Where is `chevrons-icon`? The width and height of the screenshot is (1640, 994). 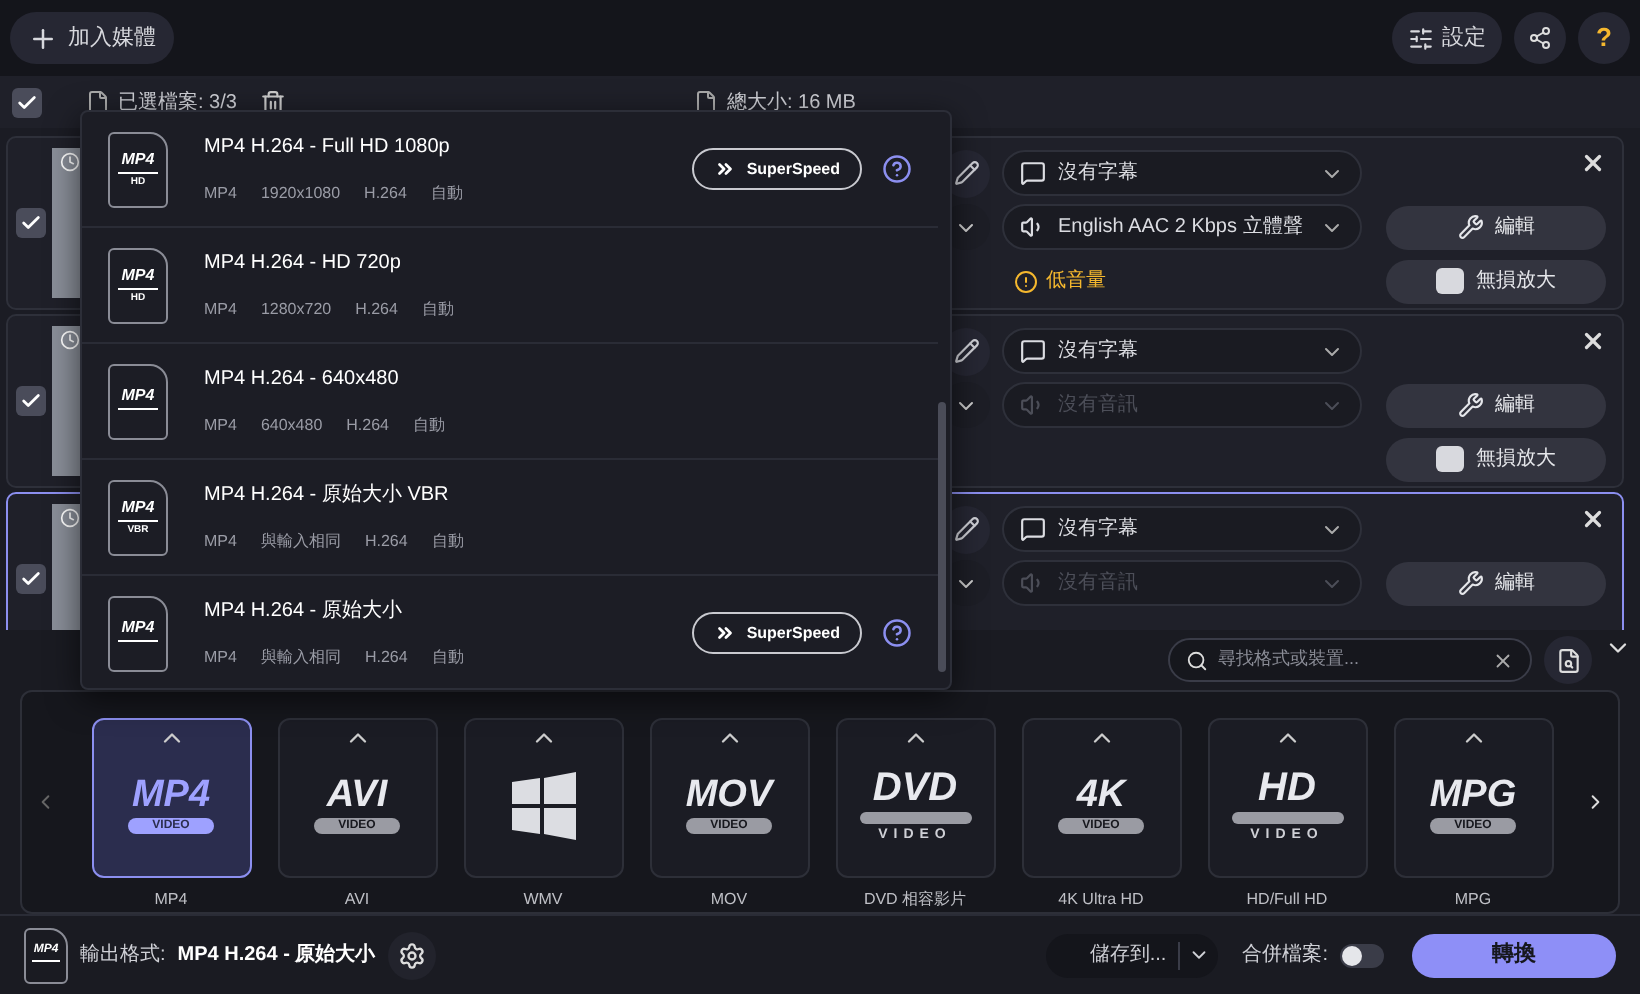 chevrons-icon is located at coordinates (725, 169).